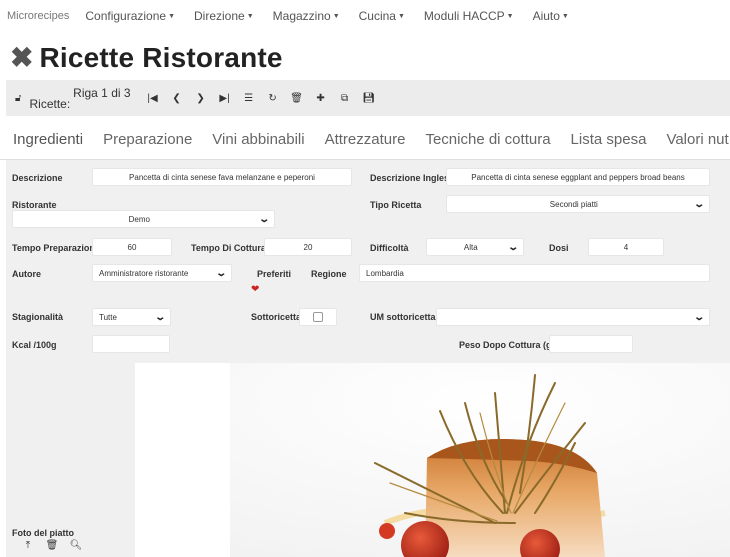  Describe the element at coordinates (56, 248) in the screenshot. I see `tempo-preparazione-label: Tempo Preparazione` at that location.